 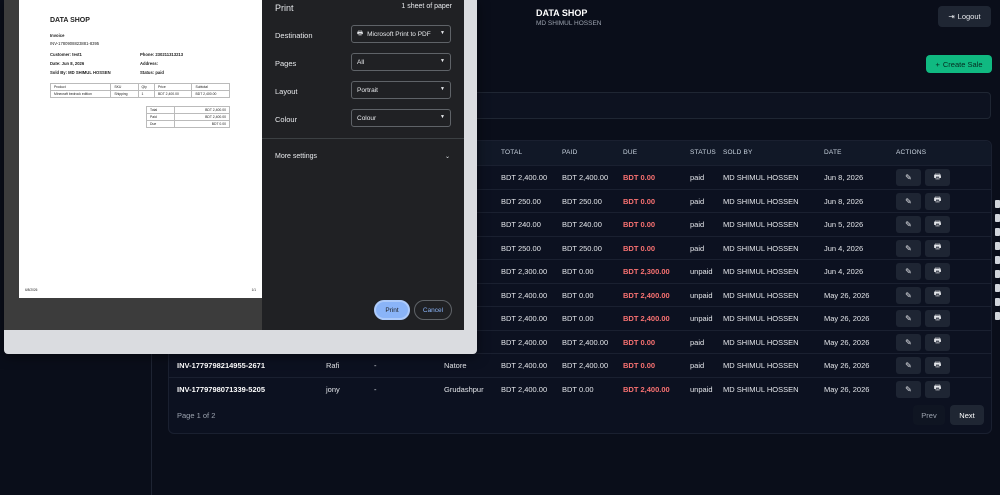 What do you see at coordinates (66, 54) in the screenshot?
I see `preview-customer: Customer: test1` at bounding box center [66, 54].